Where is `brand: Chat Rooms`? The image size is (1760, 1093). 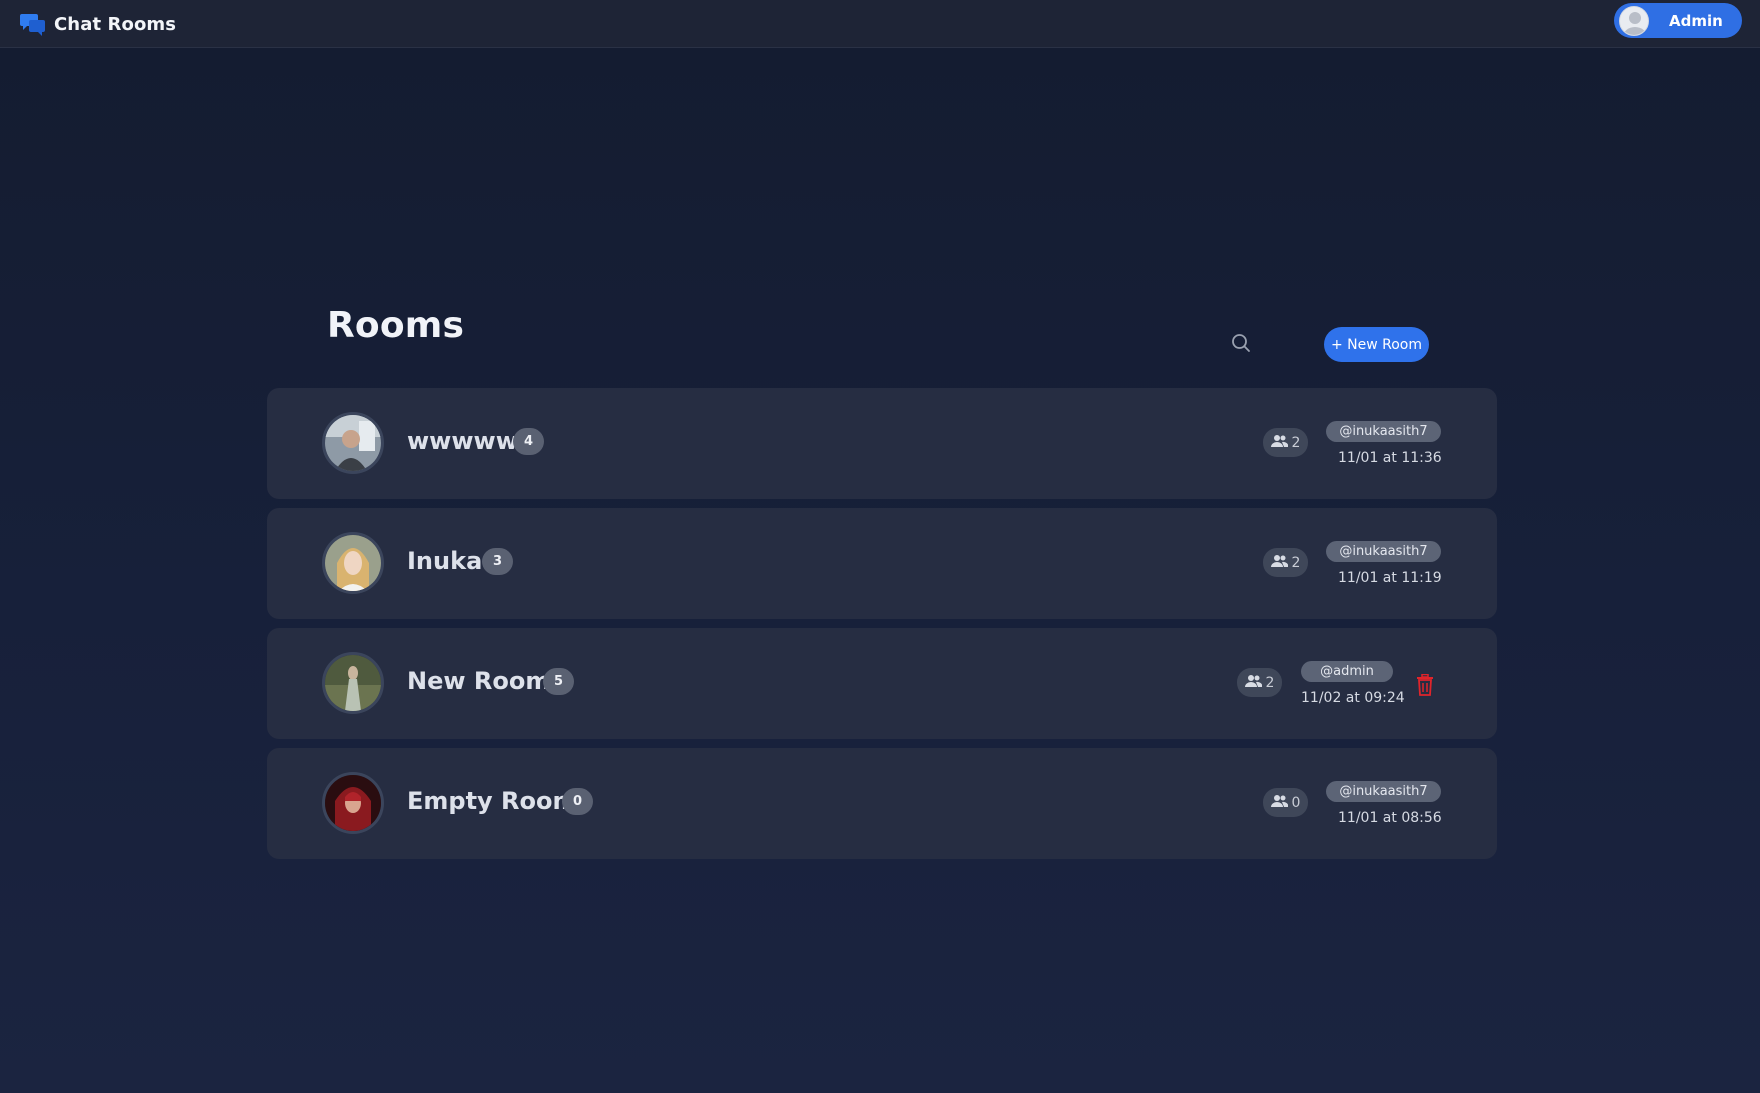
brand: Chat Rooms is located at coordinates (98, 24).